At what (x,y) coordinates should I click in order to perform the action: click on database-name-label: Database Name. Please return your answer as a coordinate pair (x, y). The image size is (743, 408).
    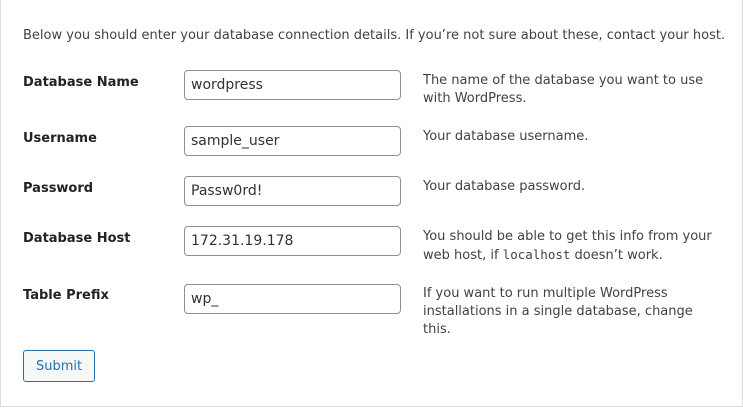
    Looking at the image, I should click on (81, 82).